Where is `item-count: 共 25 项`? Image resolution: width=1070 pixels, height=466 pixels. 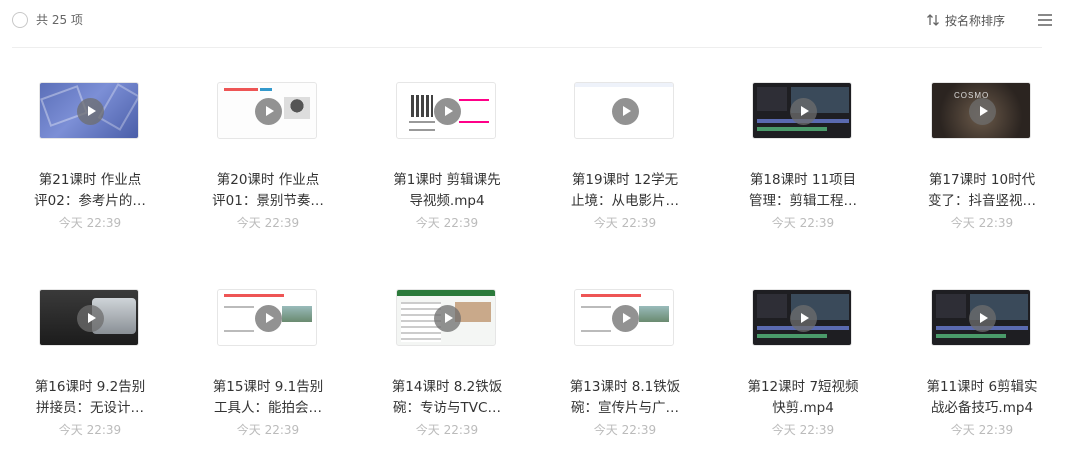 item-count: 共 25 项 is located at coordinates (59, 20).